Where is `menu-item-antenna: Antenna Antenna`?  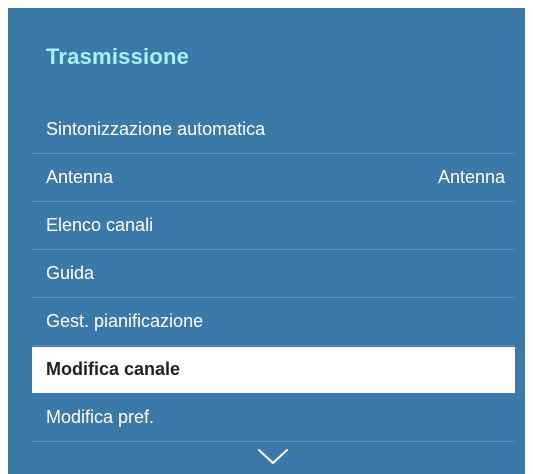
menu-item-antenna: Antenna Antenna is located at coordinates (273, 178).